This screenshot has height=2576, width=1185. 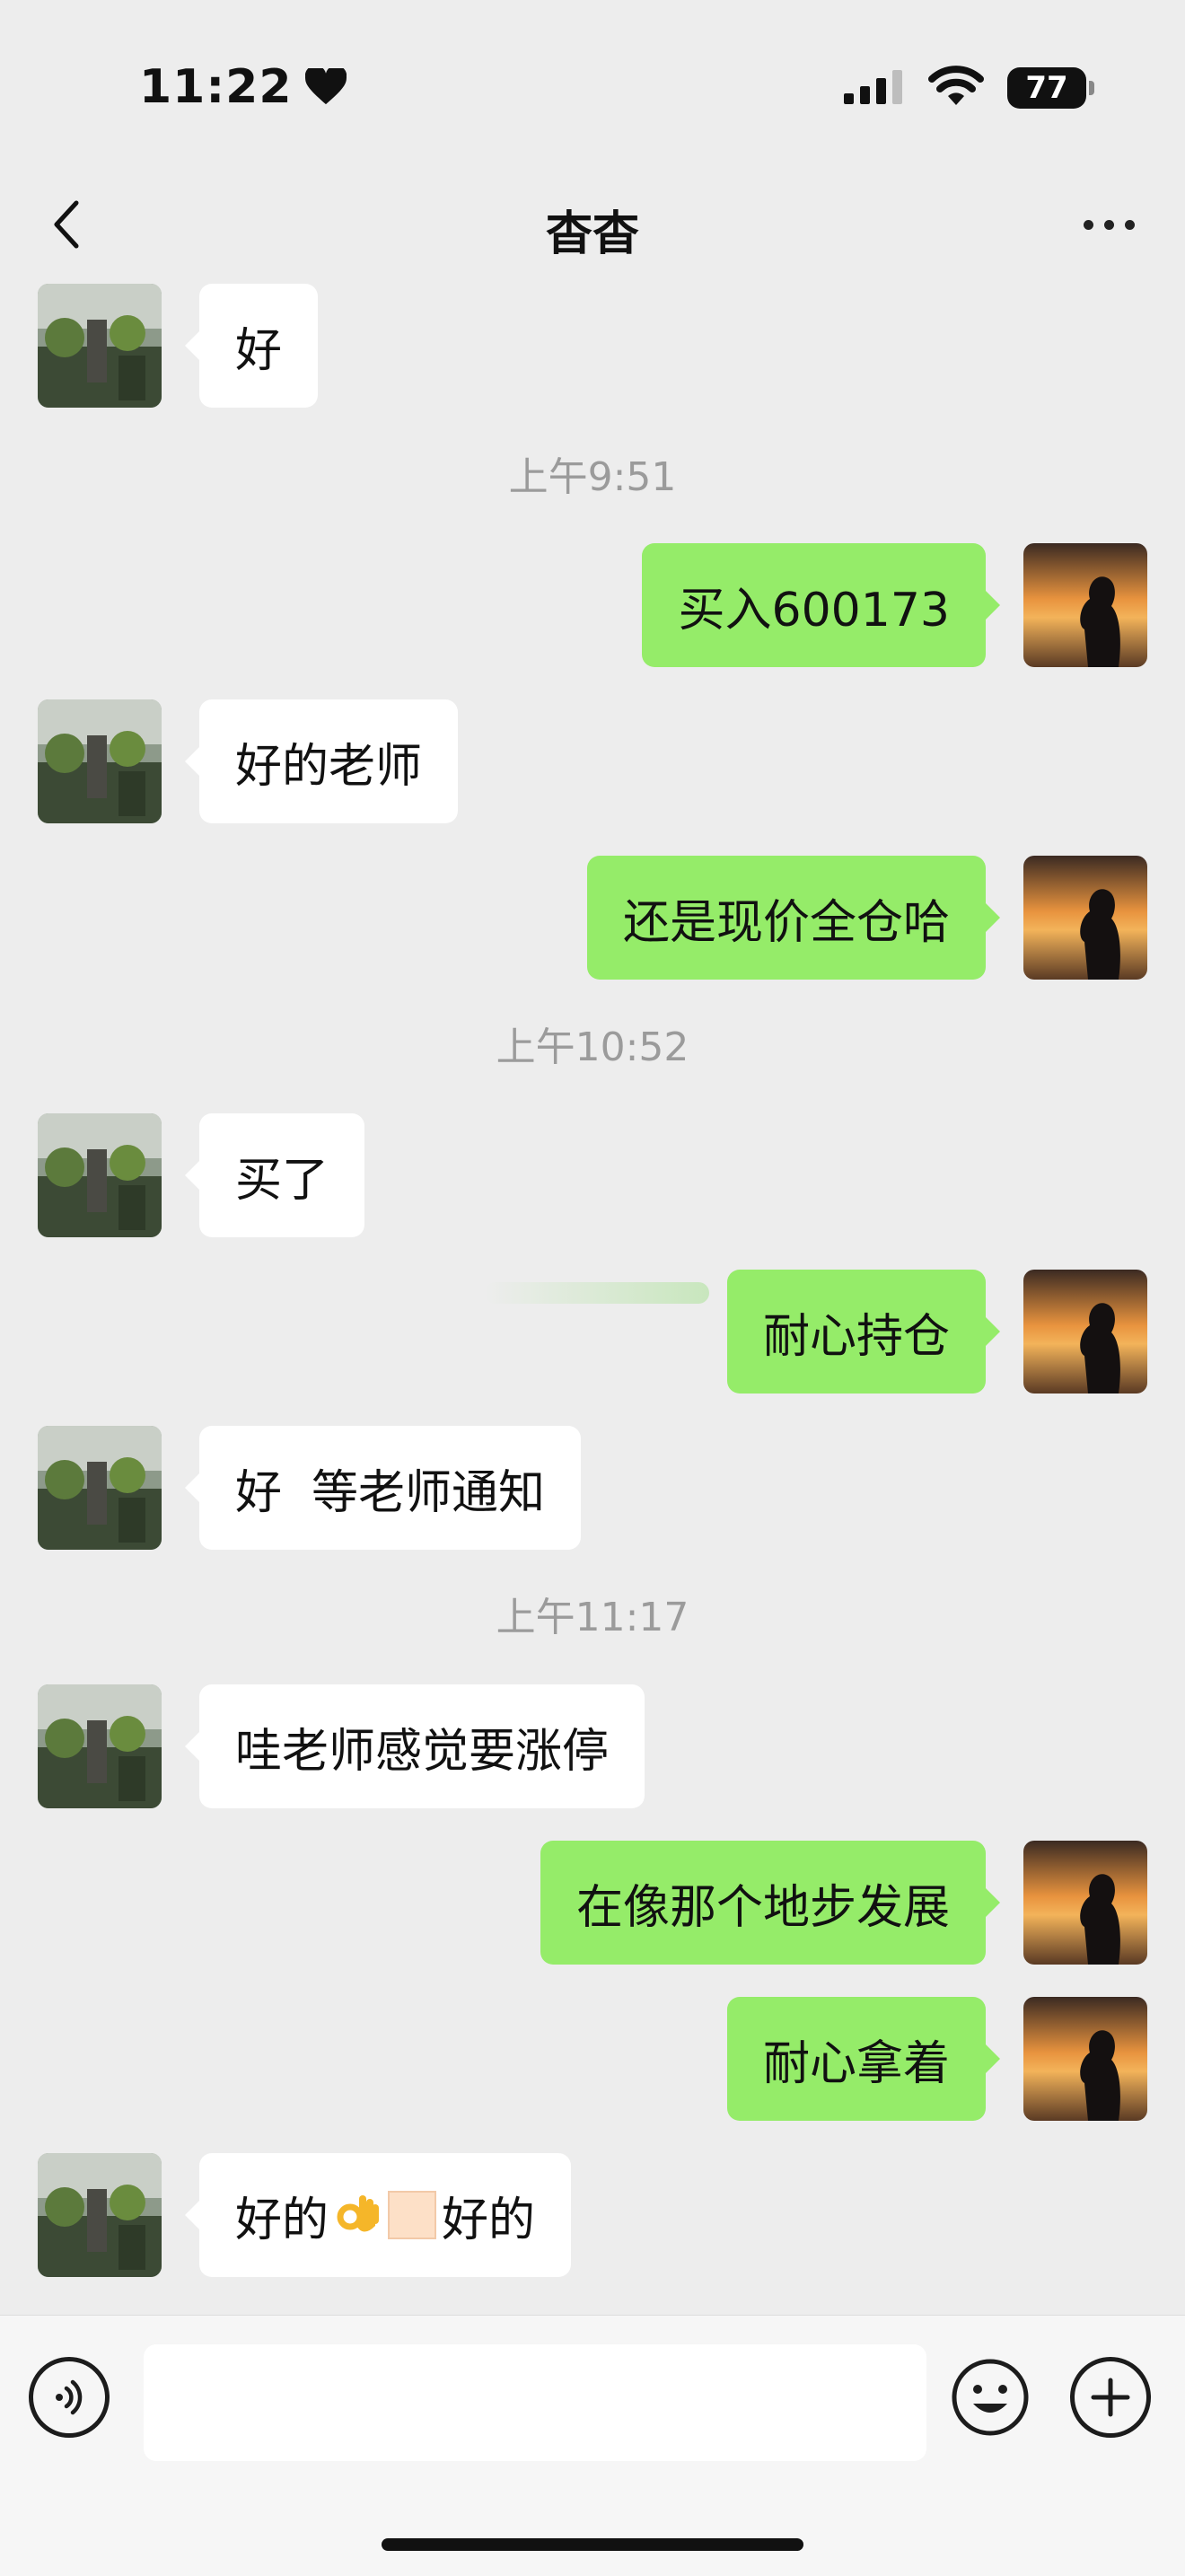 I want to click on message-bubble: 买了, so click(x=274, y=1175).